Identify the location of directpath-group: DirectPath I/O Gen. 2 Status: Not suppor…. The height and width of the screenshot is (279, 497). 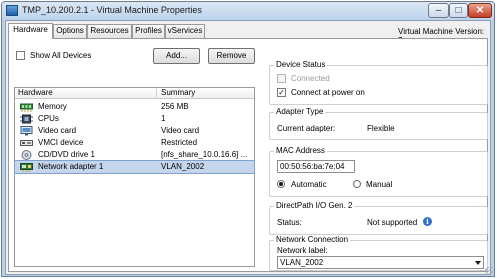
(378, 218).